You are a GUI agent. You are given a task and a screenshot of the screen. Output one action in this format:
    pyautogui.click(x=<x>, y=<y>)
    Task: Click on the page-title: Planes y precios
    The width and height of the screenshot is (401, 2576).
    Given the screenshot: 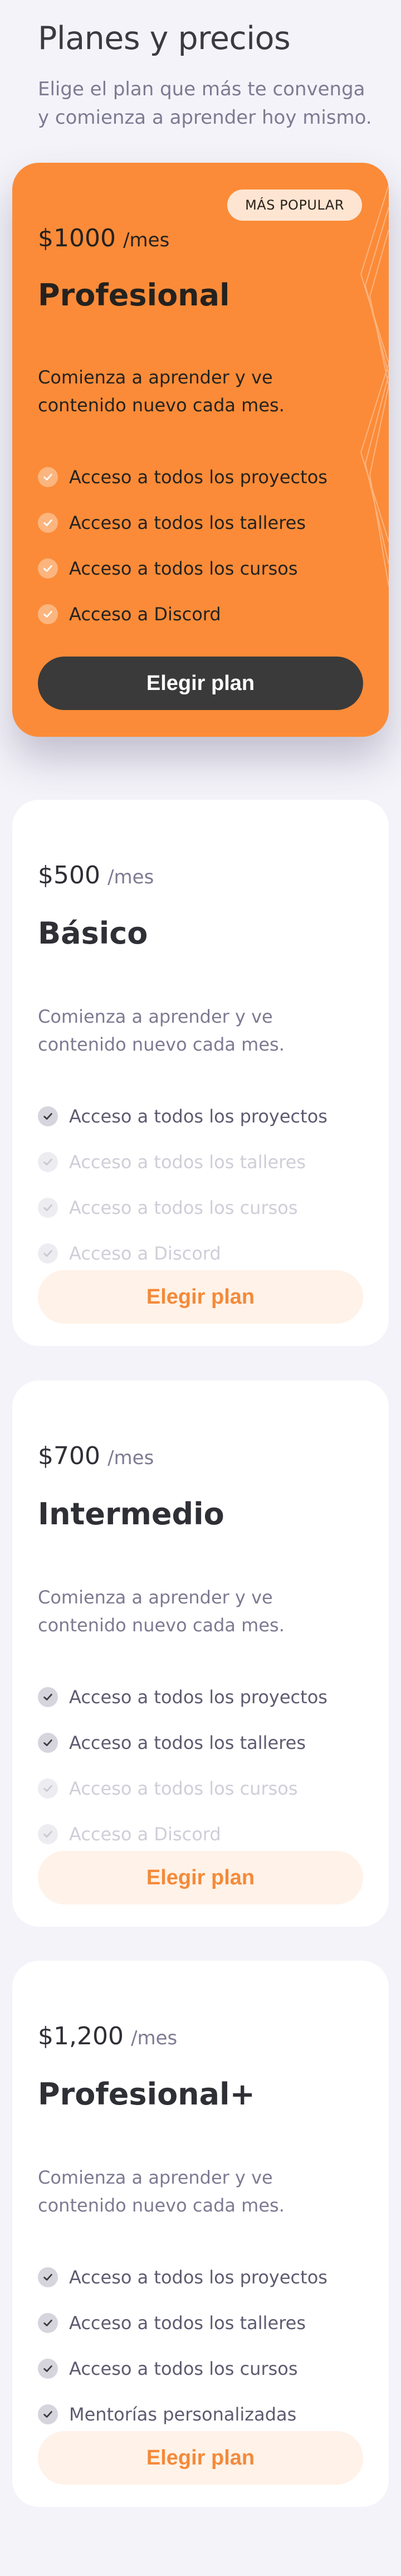 What is the action you would take?
    pyautogui.click(x=164, y=38)
    